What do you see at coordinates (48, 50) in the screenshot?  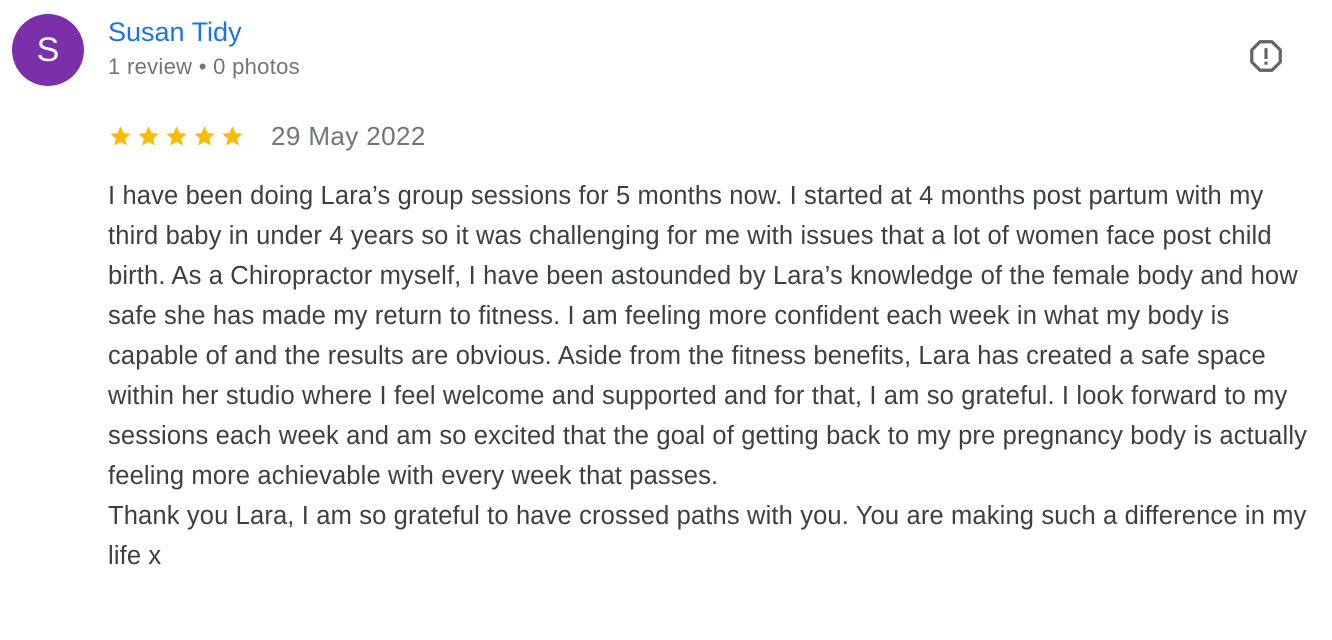 I see `avatar: S` at bounding box center [48, 50].